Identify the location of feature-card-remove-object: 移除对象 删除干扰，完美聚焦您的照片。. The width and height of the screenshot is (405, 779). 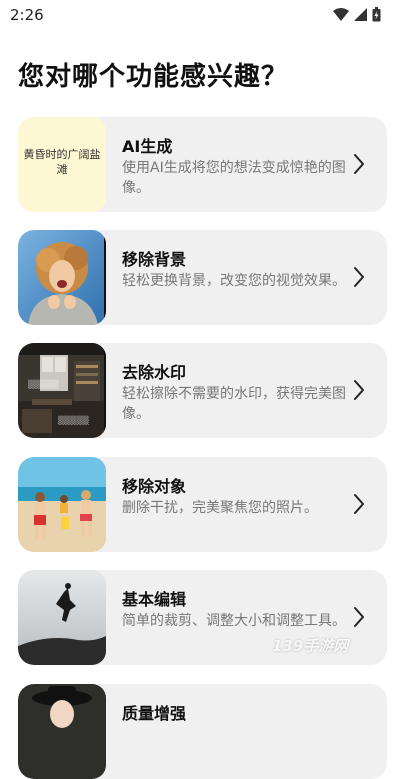
(202, 504).